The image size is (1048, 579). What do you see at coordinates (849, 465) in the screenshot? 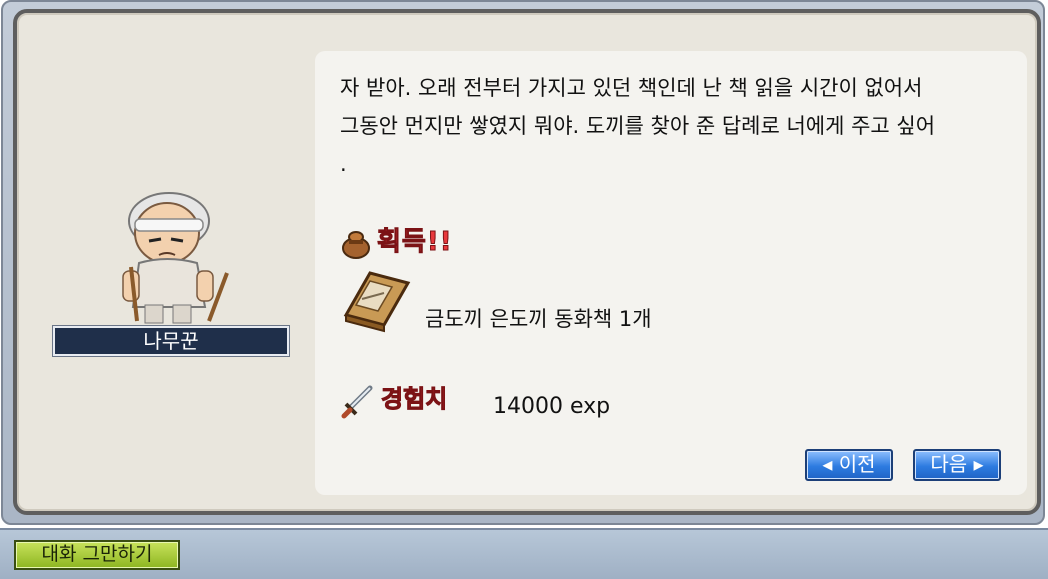
I see `prev-button: ◂ 이전` at bounding box center [849, 465].